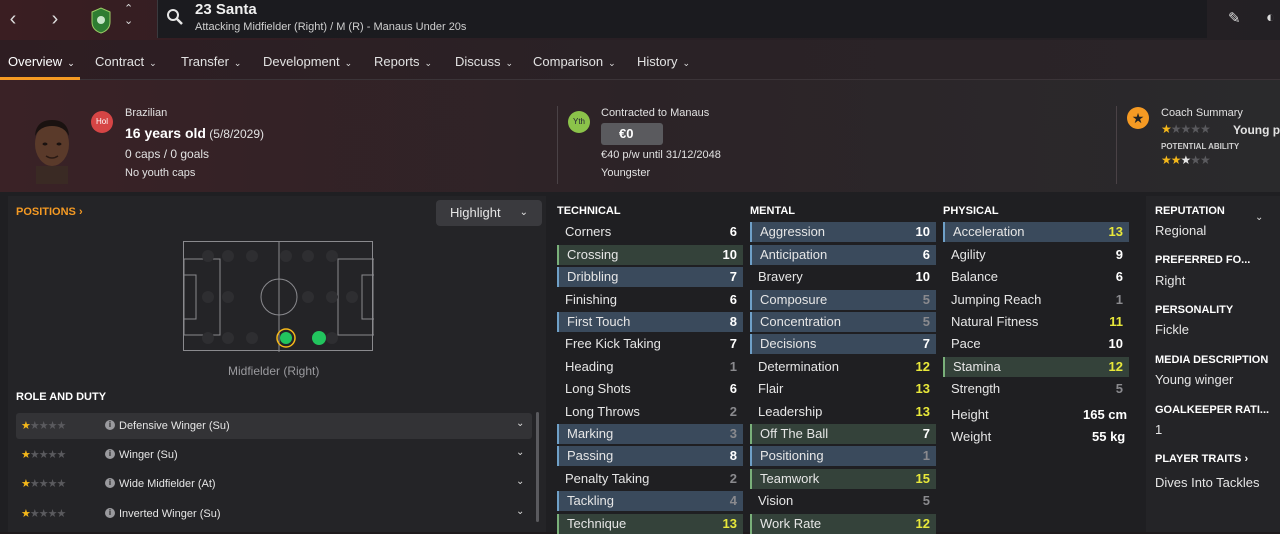 Image resolution: width=1280 pixels, height=534 pixels. Describe the element at coordinates (307, 61) in the screenshot. I see `tab-development: Development ⌄` at that location.